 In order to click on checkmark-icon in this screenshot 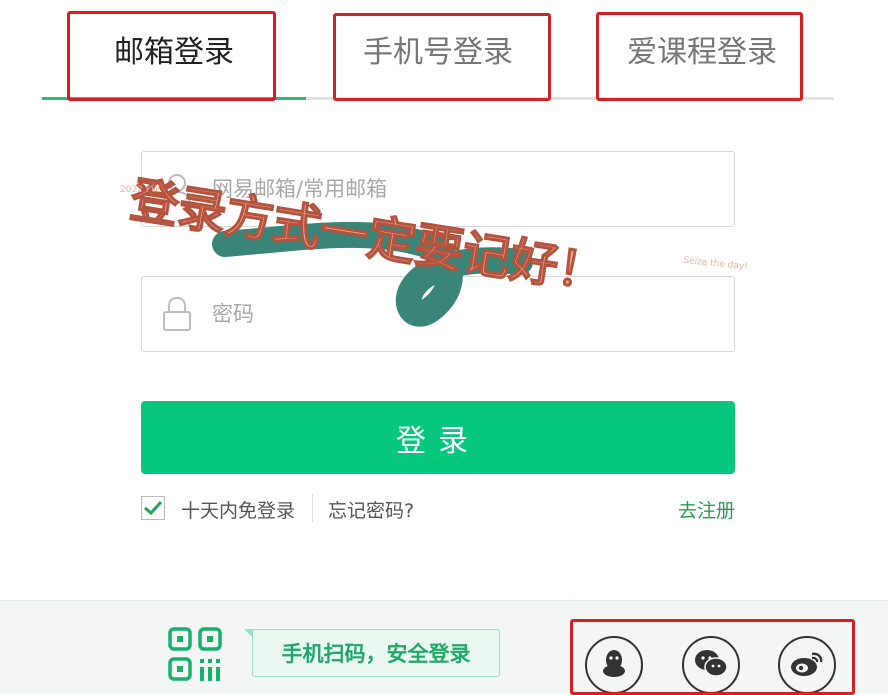, I will do `click(153, 508)`.